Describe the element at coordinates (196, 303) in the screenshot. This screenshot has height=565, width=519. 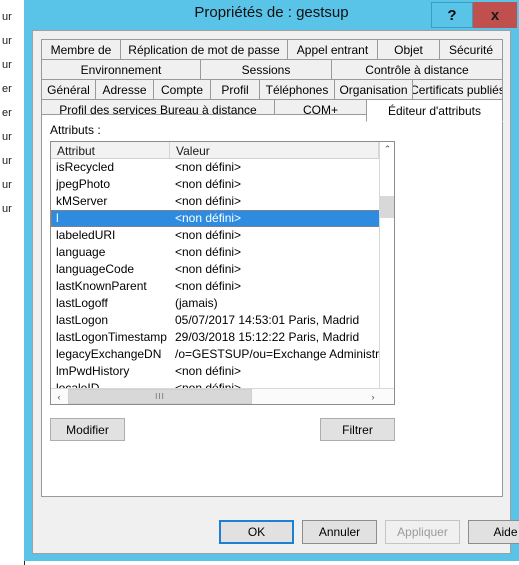
I see `cell-value: (jamais)` at that location.